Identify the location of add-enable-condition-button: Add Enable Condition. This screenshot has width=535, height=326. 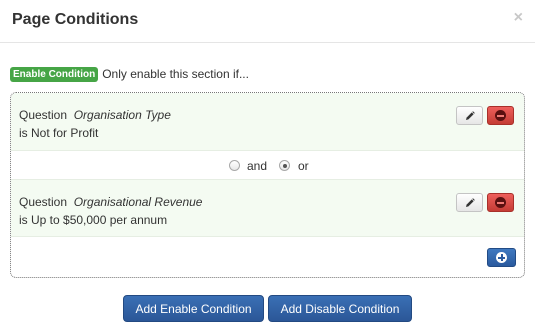
(193, 308).